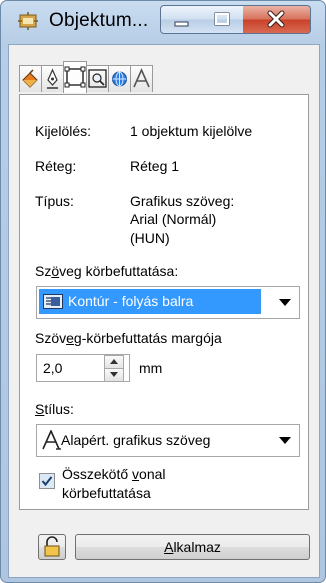 The image size is (326, 583). I want to click on maximize-button, so click(223, 19).